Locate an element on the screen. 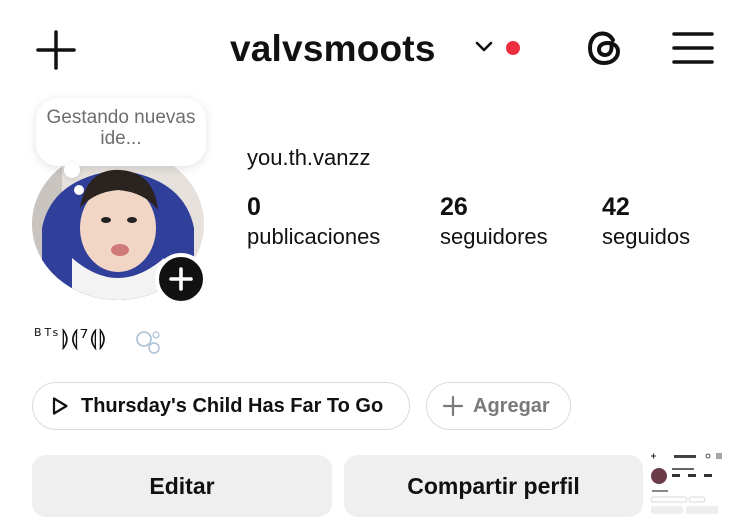 The width and height of the screenshot is (750, 523). stat-posts: 0 publicaciones is located at coordinates (313, 223).